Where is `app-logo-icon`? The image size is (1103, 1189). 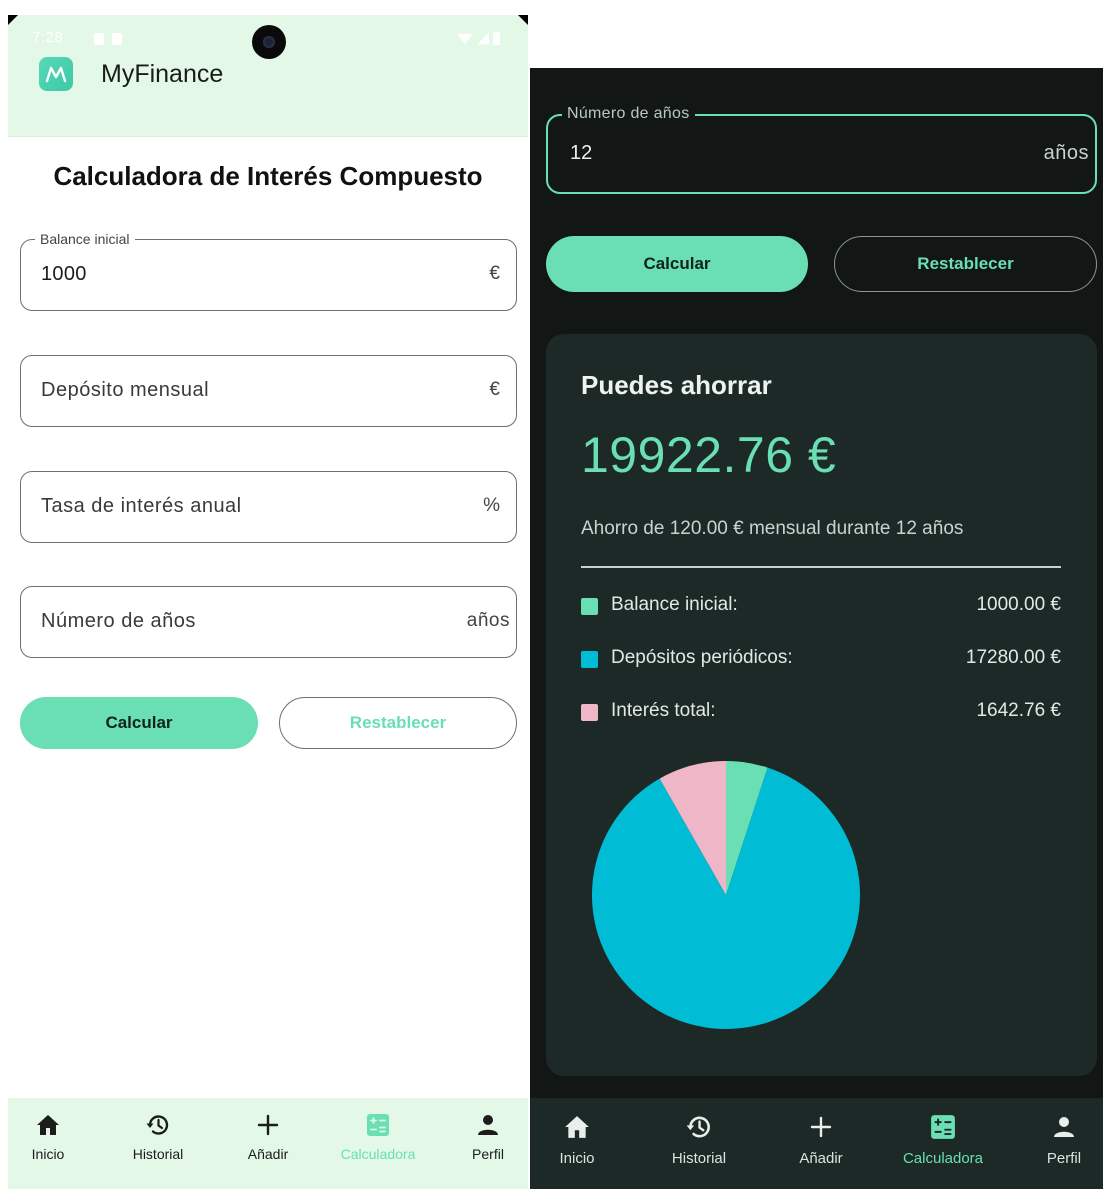
app-logo-icon is located at coordinates (56, 74).